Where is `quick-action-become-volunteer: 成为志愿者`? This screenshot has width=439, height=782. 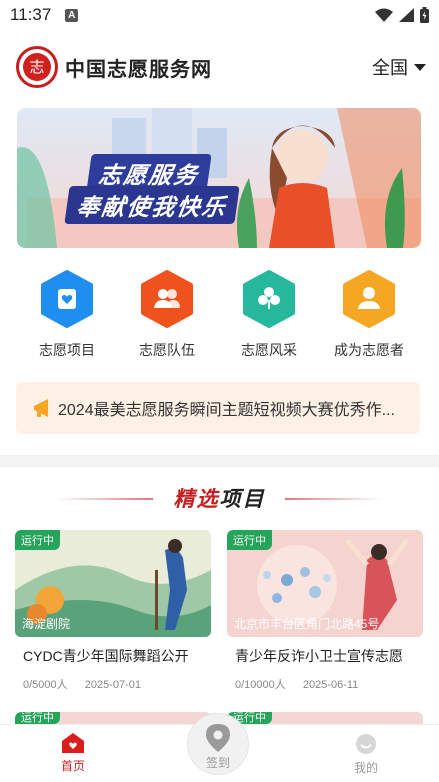 quick-action-become-volunteer: 成为志愿者 is located at coordinates (369, 315).